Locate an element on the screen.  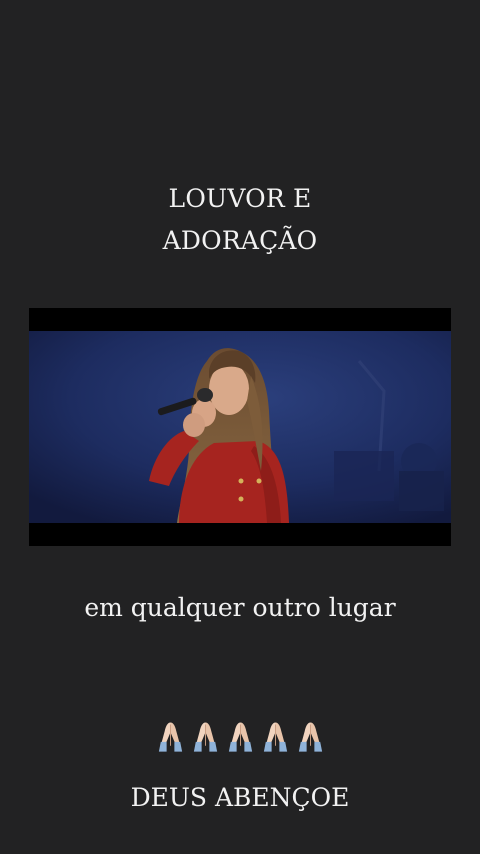
prayer-emoji-row is located at coordinates (240, 738).